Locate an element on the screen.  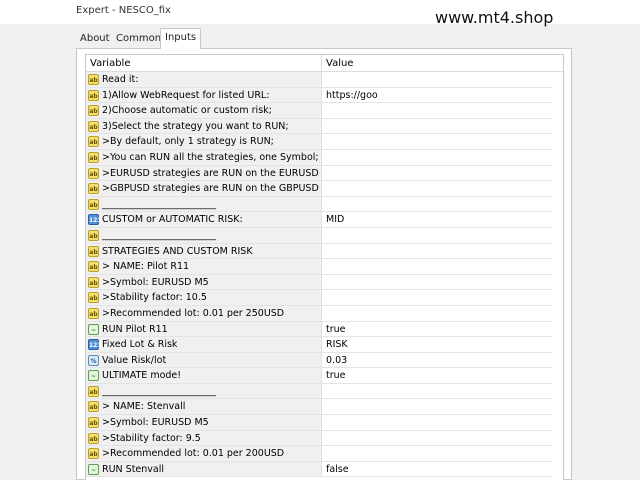
table-row: ab STRATEGIES AND CUSTOM RISK is located at coordinates (319, 251).